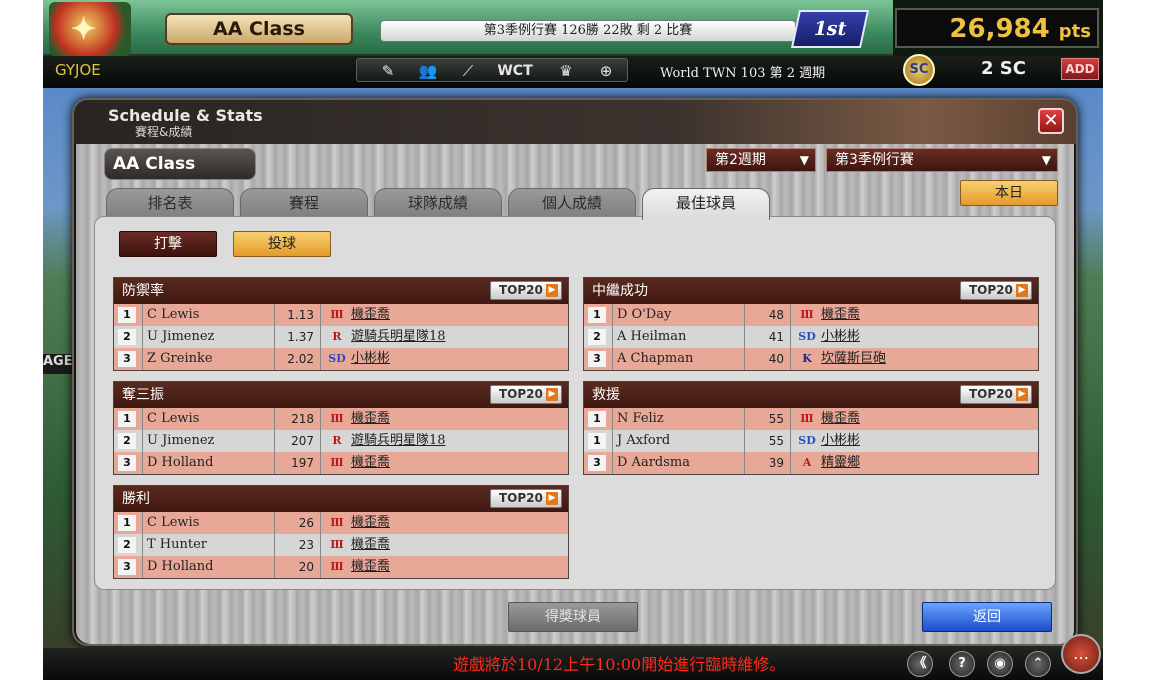 The height and width of the screenshot is (680, 1152). I want to click on table-row: 3 D Holland 20 Ⅲ 機歪喬, so click(341, 567).